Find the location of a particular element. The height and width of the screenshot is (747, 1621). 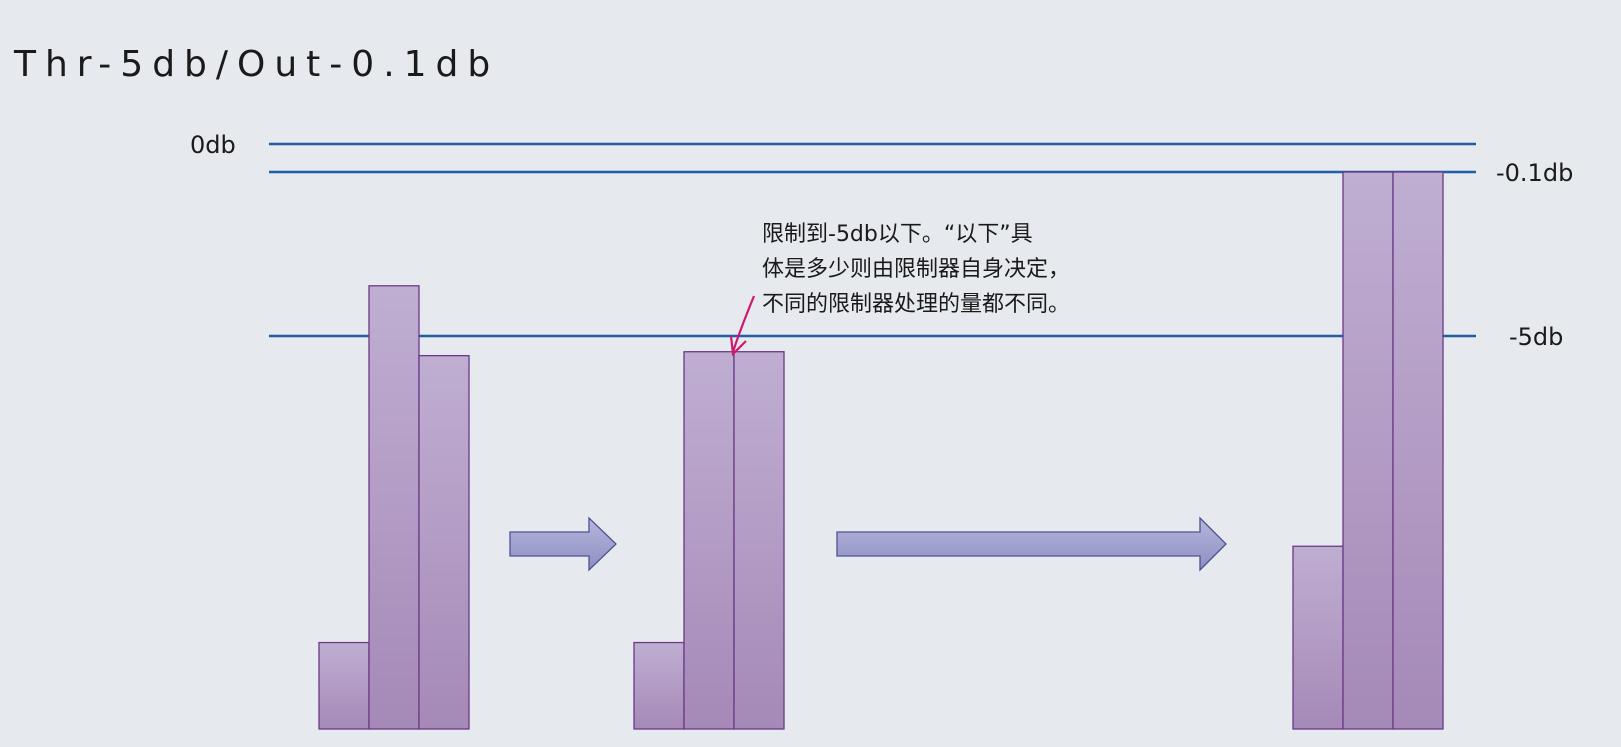

annotation-line-3: 不同的限制器处理的量都不同。 is located at coordinates (916, 304).